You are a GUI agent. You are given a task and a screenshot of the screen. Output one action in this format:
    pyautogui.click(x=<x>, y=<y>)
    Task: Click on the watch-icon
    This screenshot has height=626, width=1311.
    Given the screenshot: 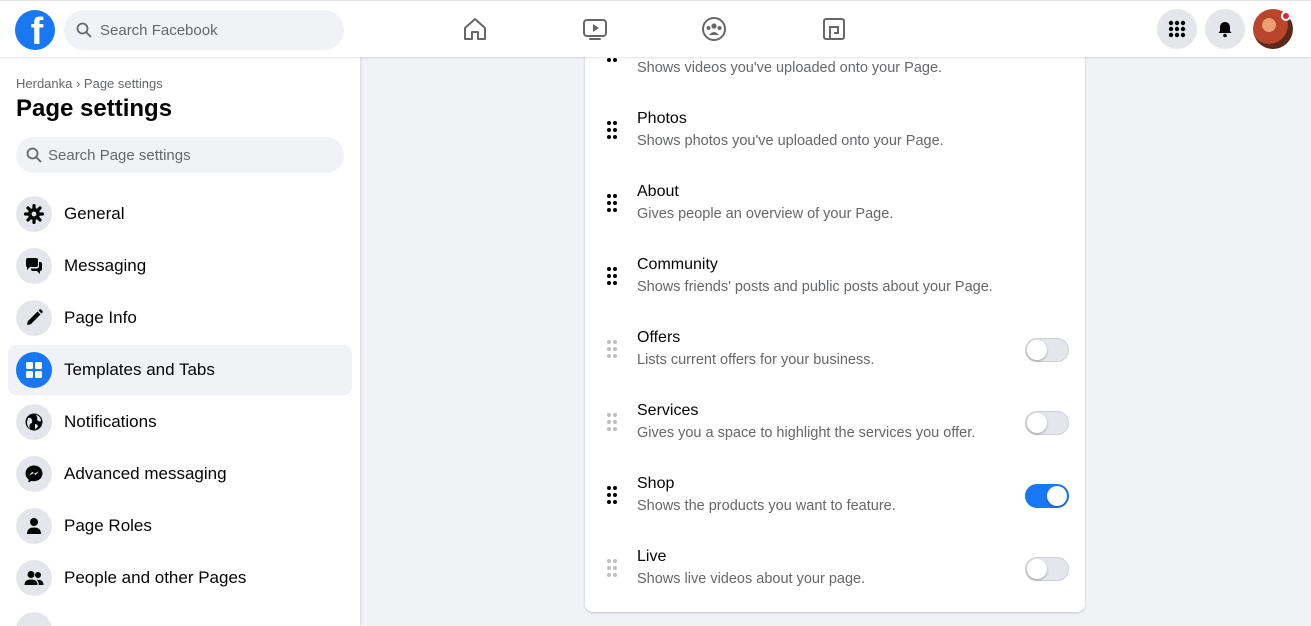 What is the action you would take?
    pyautogui.click(x=595, y=29)
    